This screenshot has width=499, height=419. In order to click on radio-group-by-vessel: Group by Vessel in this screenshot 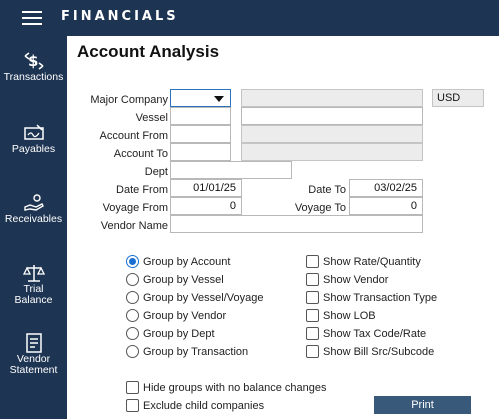, I will do `click(175, 279)`.